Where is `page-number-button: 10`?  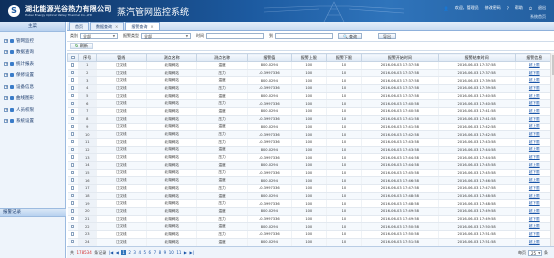
page-number-button: 10 is located at coordinates (171, 252).